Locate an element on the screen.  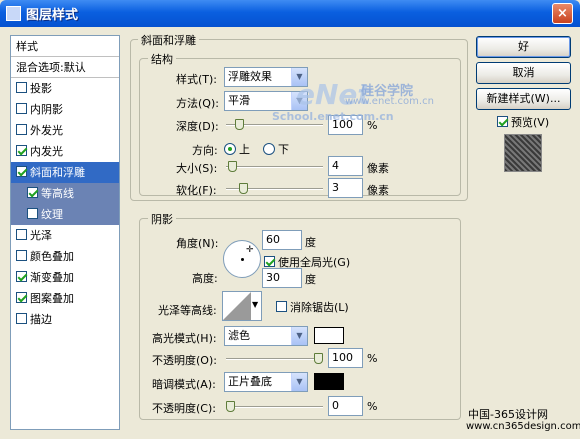
list-item-label: 纹理 is located at coordinates (52, 214).